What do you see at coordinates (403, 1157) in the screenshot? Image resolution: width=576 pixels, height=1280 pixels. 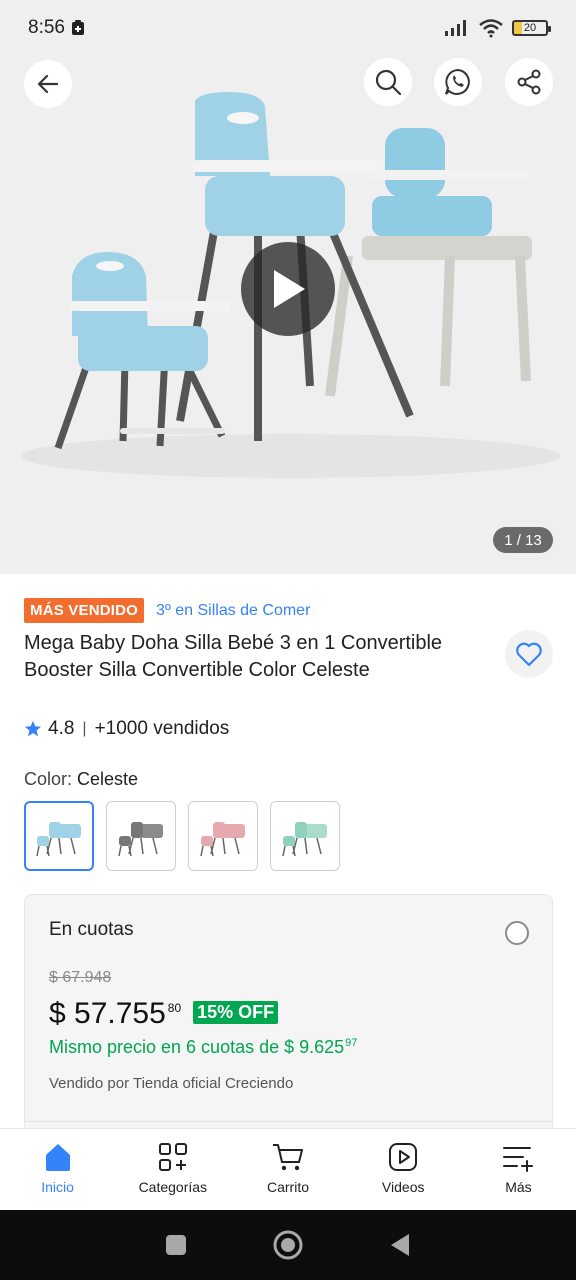 I see `videos-icon` at bounding box center [403, 1157].